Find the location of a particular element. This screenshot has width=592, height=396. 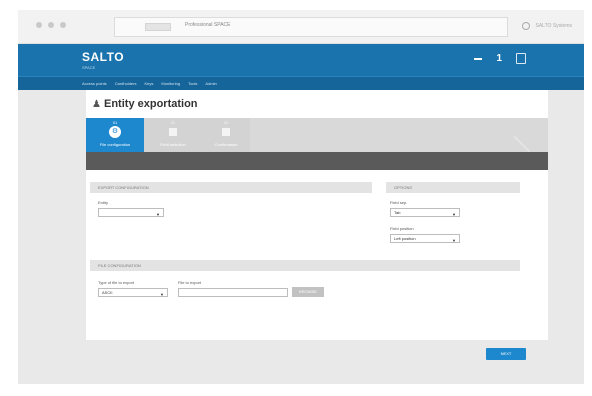

wizard-step-confirmation: 03 Confirmation is located at coordinates (226, 135).